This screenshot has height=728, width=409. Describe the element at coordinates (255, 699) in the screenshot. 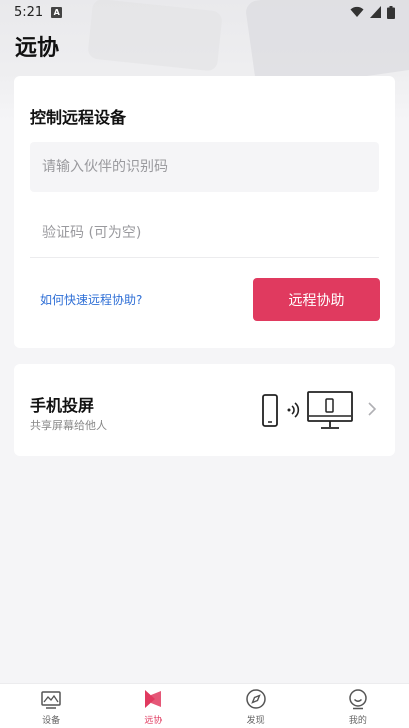

I see `compass-icon` at that location.